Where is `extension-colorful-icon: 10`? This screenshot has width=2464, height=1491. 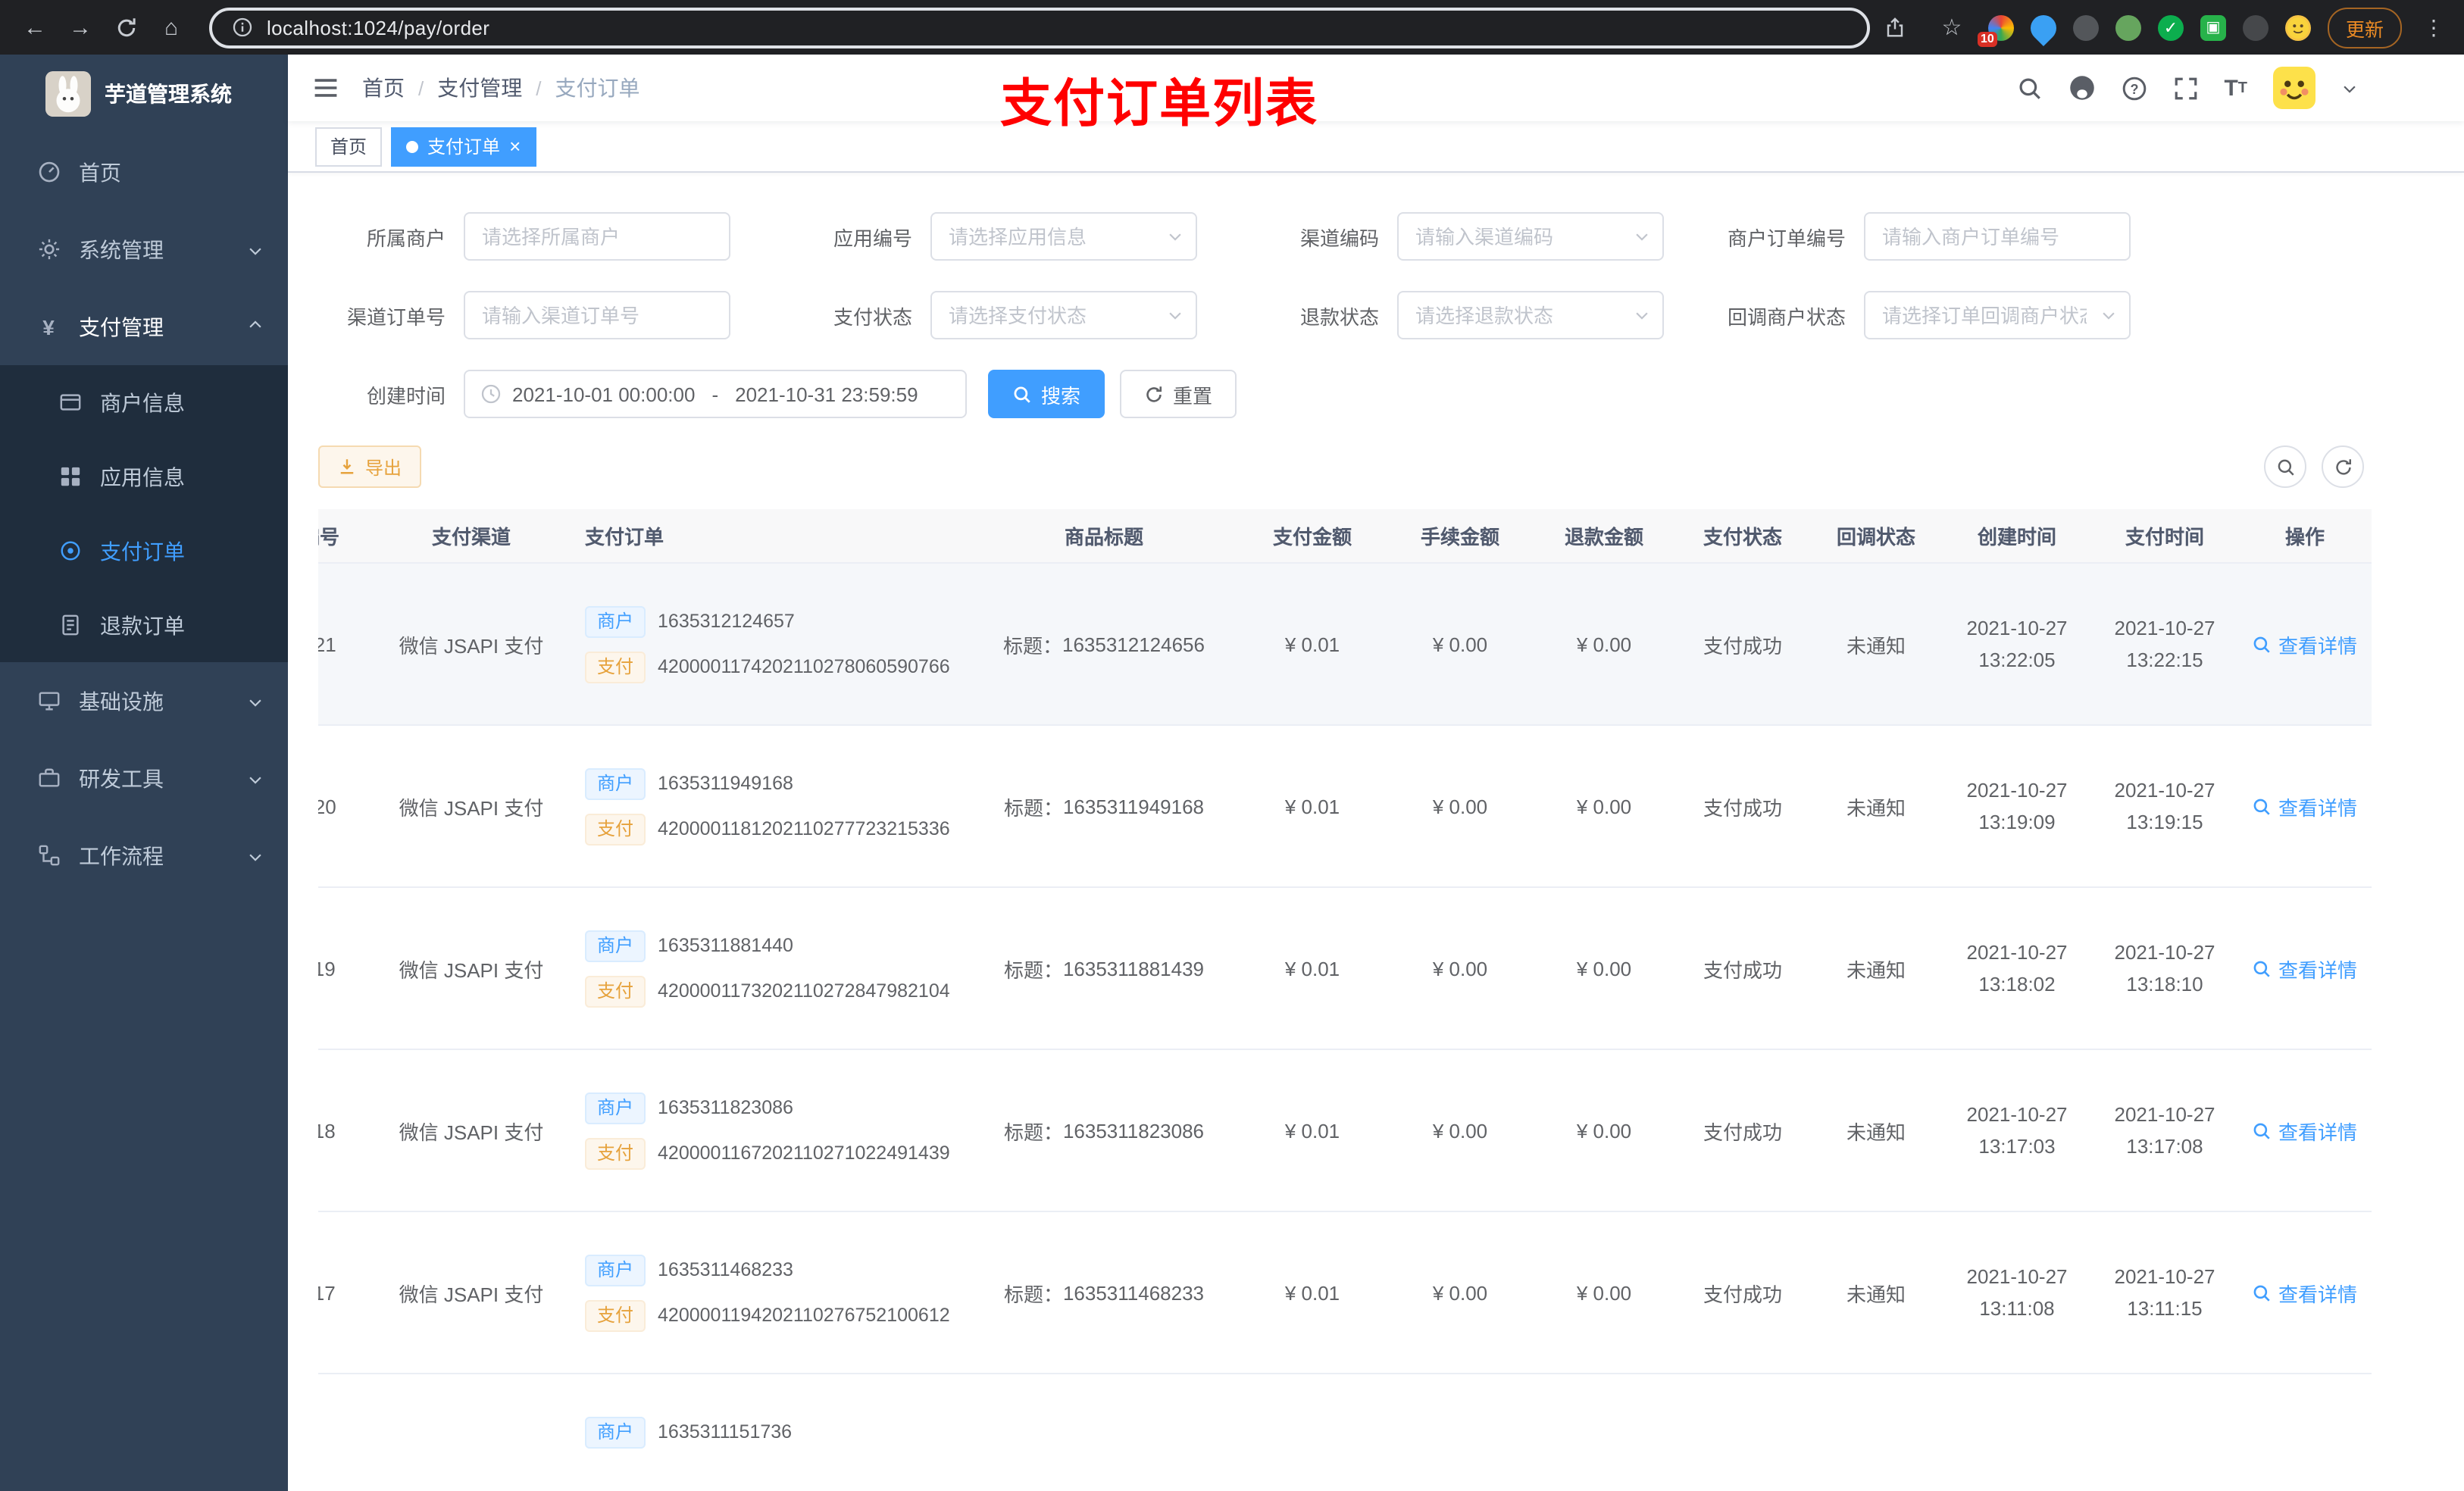
extension-colorful-icon: 10 is located at coordinates (1995, 30).